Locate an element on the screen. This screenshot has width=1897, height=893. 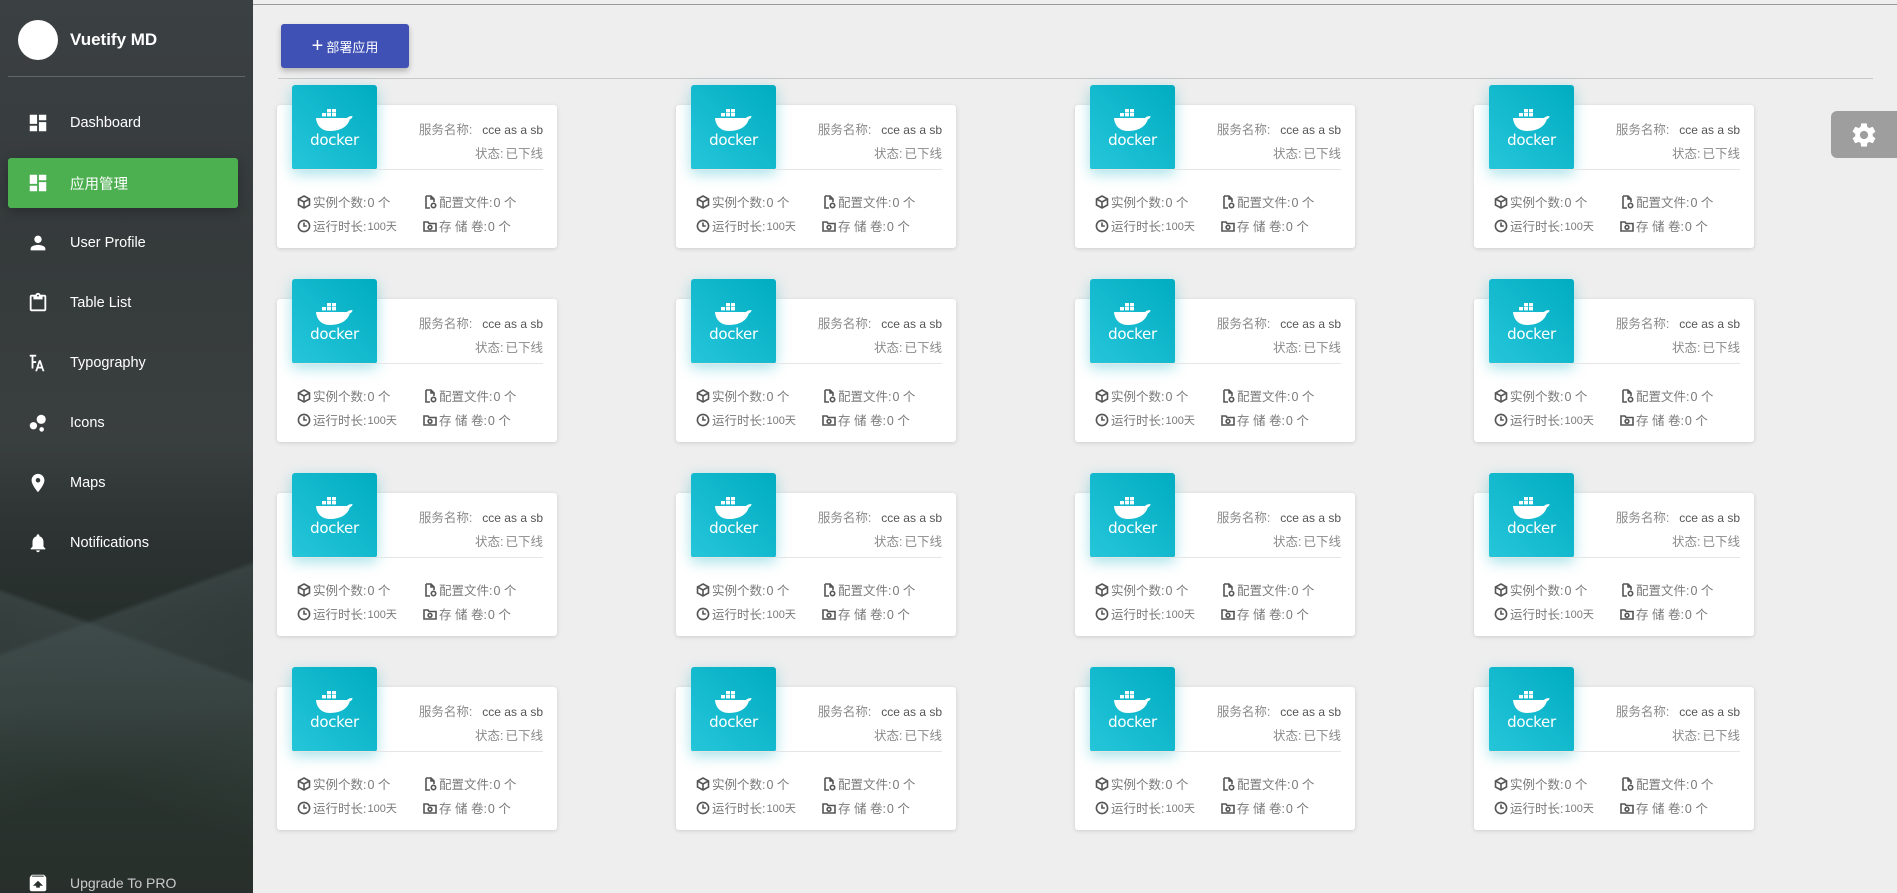
sidebar-item-dashboard: Dashboard is located at coordinates (123, 123).